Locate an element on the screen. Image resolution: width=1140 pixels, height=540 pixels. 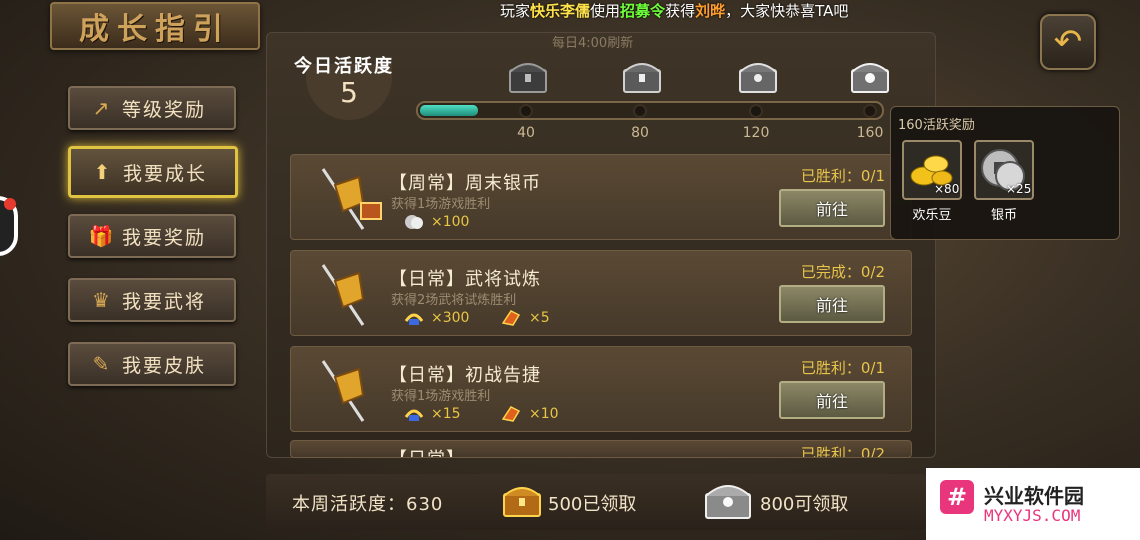
reward-item: ×100 is located at coordinates (436, 222).